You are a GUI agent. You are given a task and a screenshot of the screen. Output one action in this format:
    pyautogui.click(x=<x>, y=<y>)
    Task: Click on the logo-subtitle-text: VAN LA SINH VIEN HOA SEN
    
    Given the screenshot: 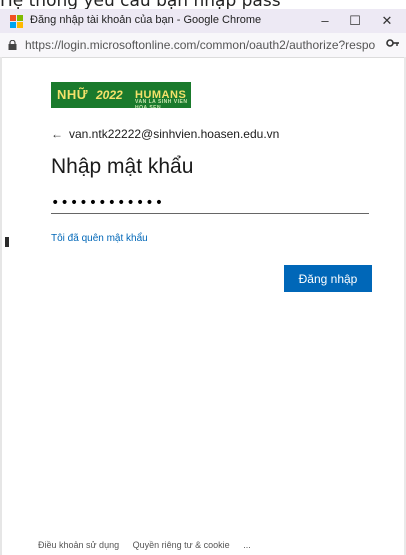 What is the action you would take?
    pyautogui.click(x=161, y=103)
    